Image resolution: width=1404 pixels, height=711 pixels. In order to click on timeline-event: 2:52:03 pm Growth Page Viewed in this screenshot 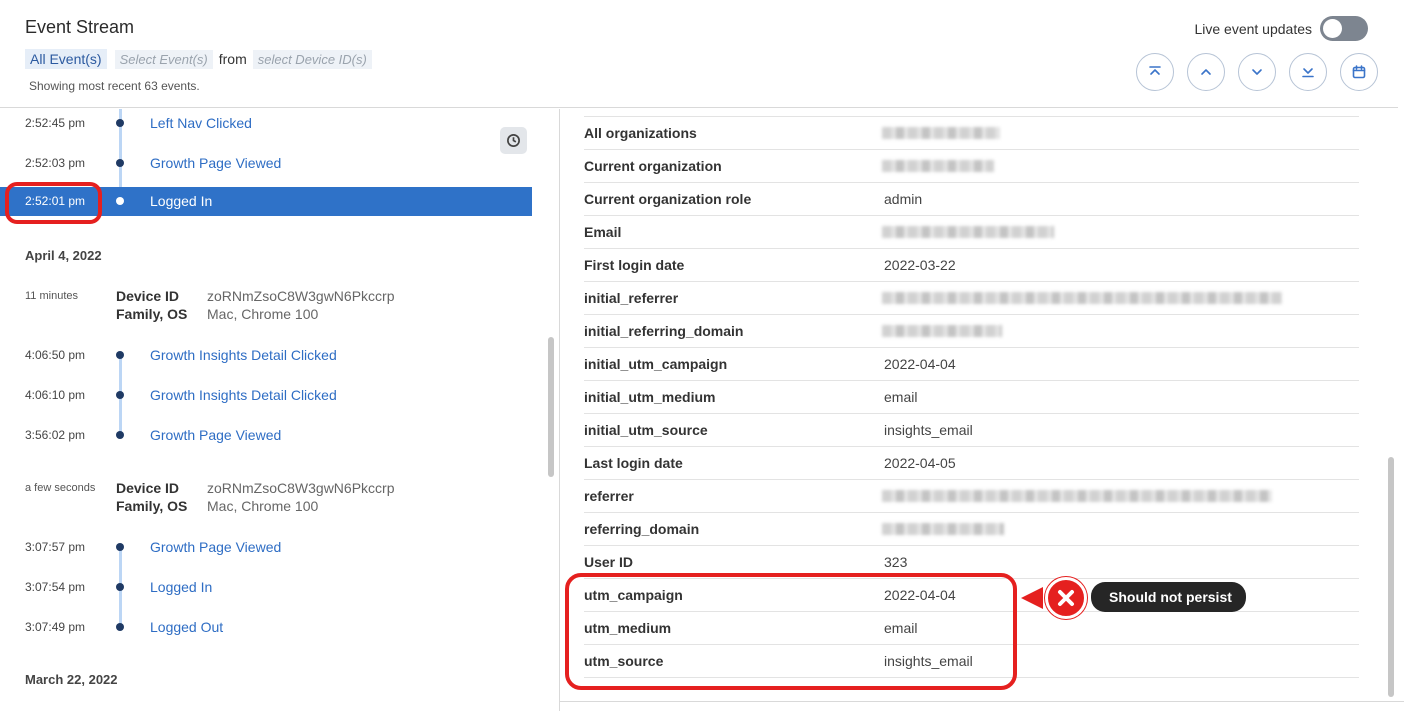, I will do `click(266, 163)`.